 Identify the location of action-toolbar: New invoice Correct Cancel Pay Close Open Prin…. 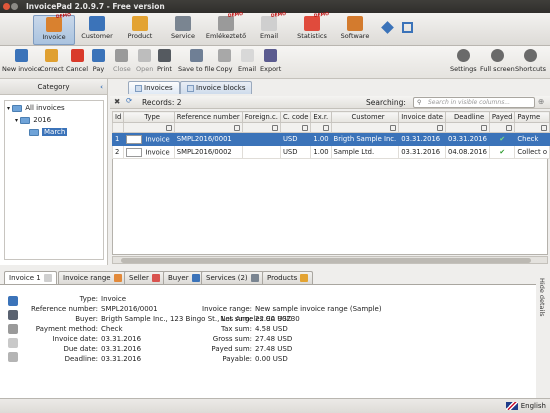
(275, 62).